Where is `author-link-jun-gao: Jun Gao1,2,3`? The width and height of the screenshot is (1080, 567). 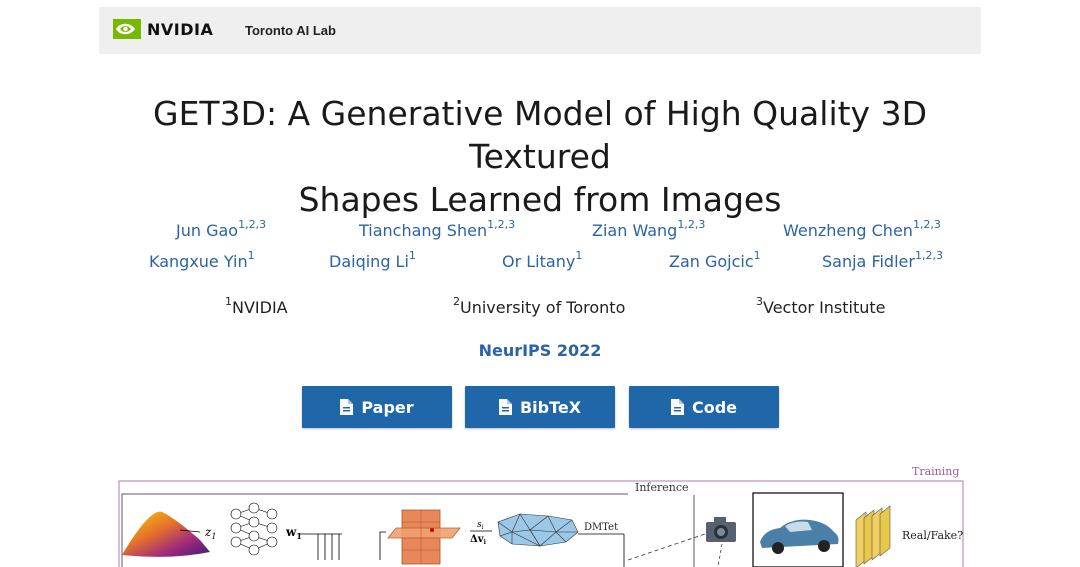 author-link-jun-gao: Jun Gao1,2,3 is located at coordinates (221, 229).